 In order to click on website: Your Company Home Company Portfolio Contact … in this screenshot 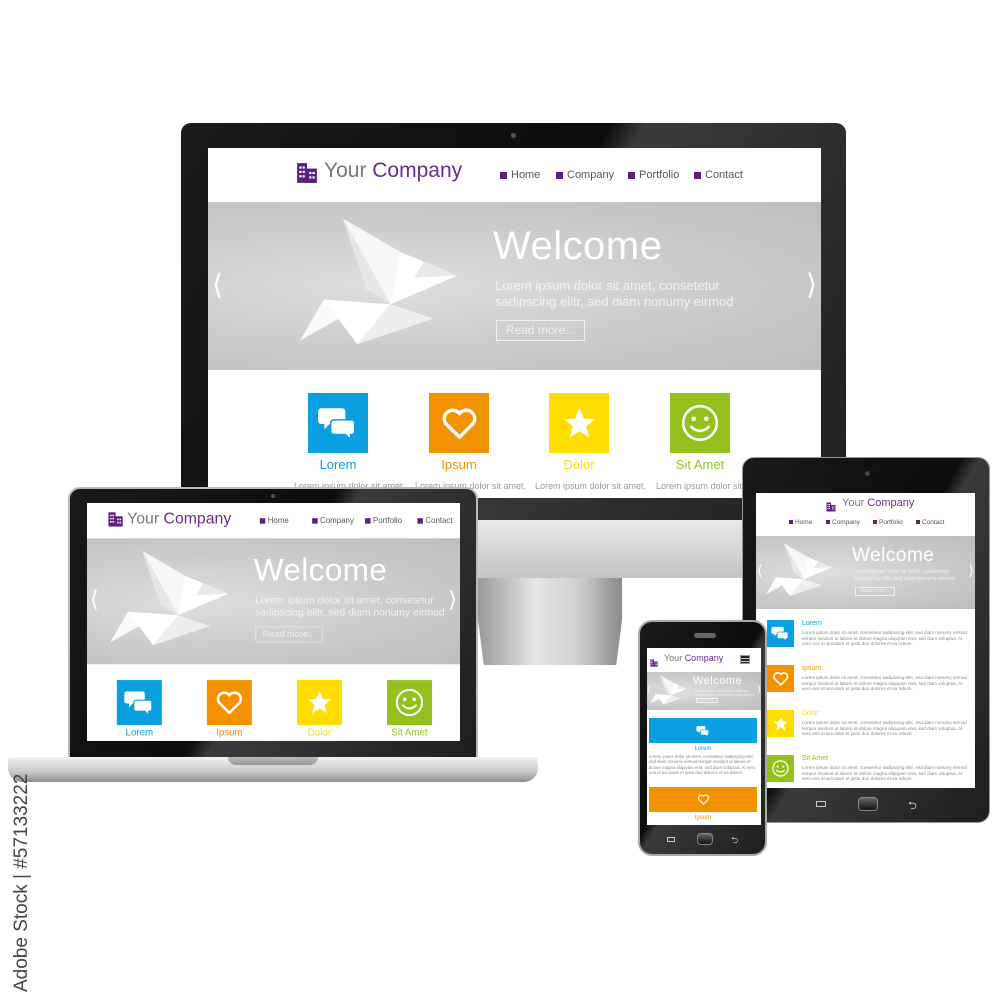, I will do `click(273, 622)`.